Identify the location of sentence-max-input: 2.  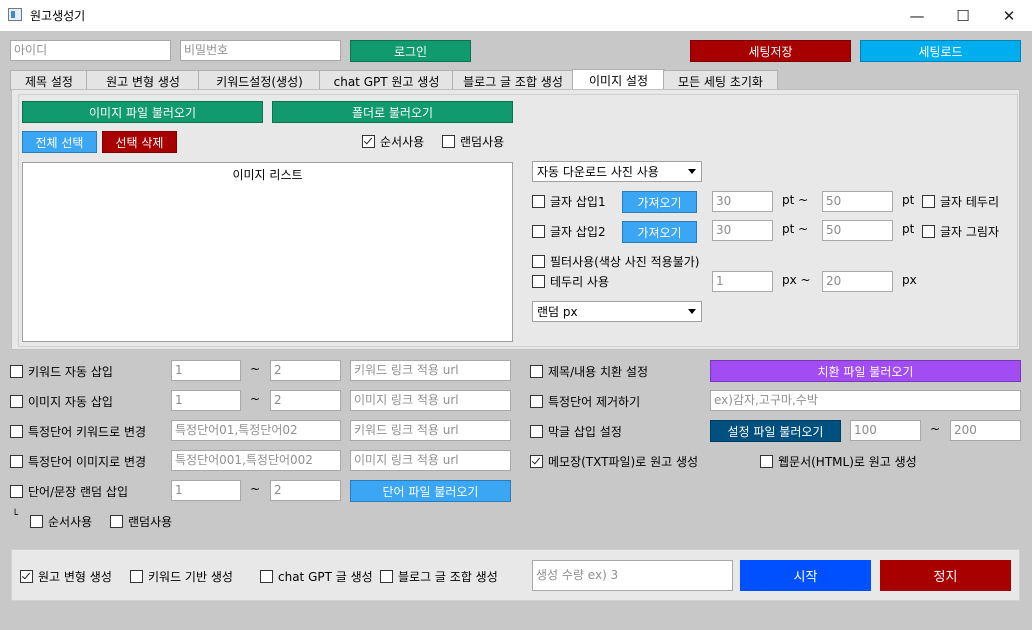
(305, 490).